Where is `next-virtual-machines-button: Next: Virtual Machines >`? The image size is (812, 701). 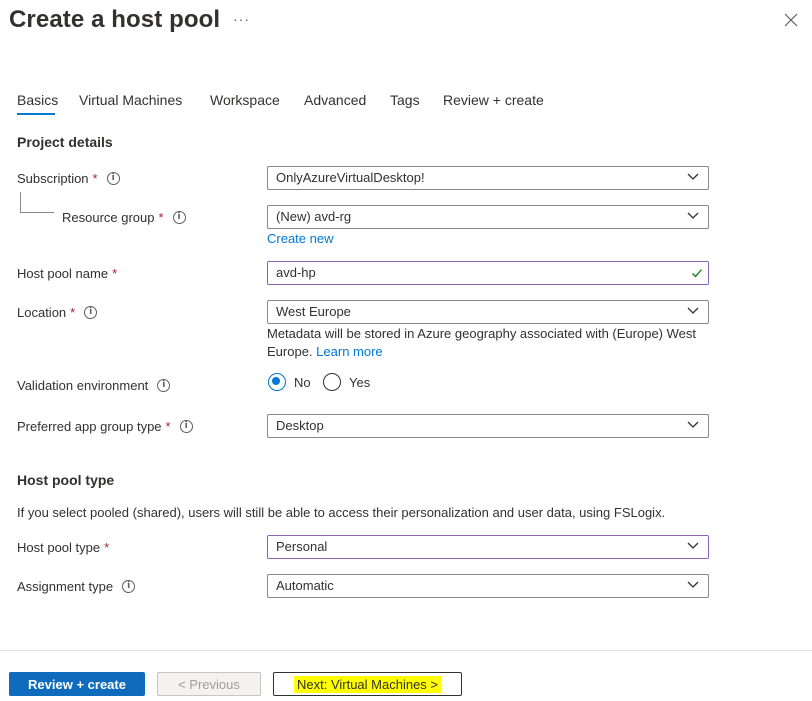
next-virtual-machines-button: Next: Virtual Machines > is located at coordinates (367, 684).